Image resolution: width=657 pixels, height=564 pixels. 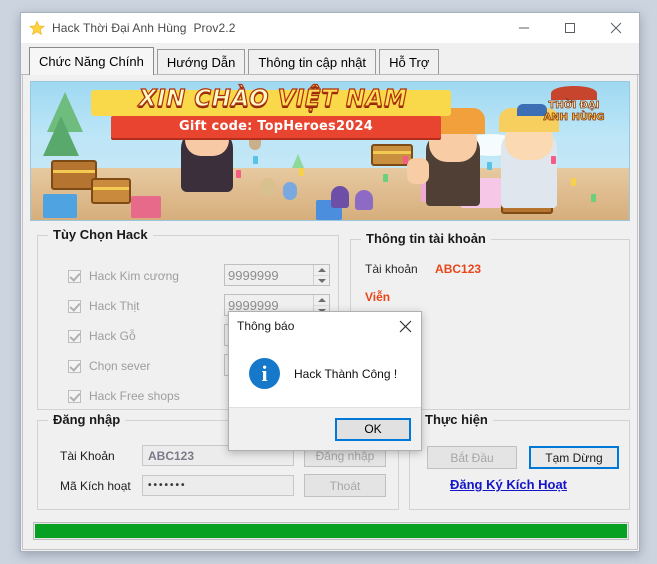 I want to click on banner-subtitle: Gift code: TopHeroes2024, so click(x=276, y=126).